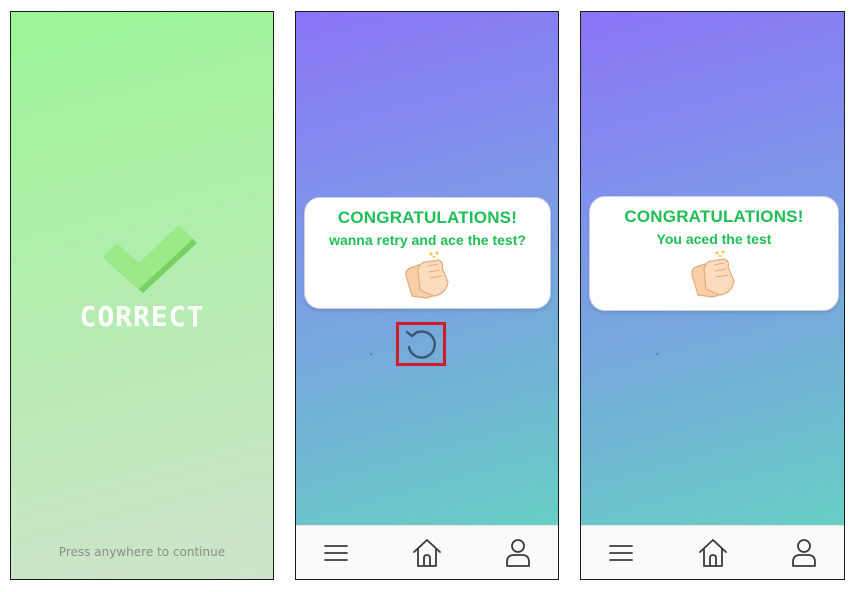 Image resolution: width=856 pixels, height=592 pixels. I want to click on congrats-card: CONGRATULATIONS! You aced the test, so click(714, 253).